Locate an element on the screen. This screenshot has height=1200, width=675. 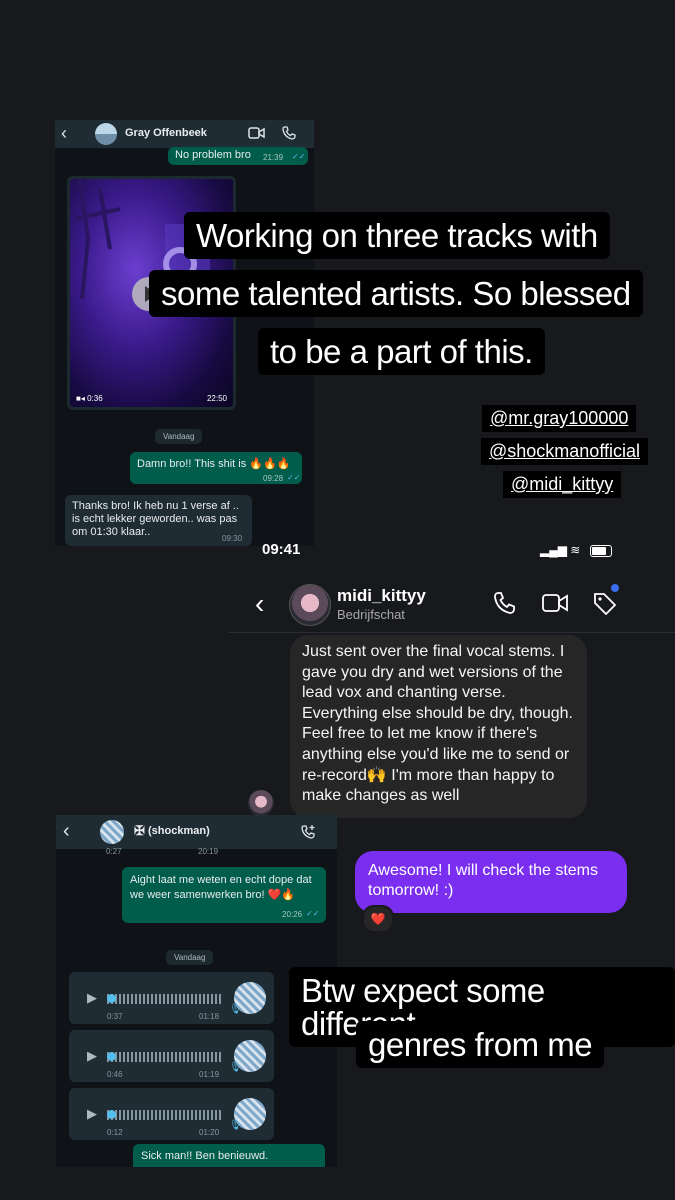
status-bar-time: 09:41 is located at coordinates (281, 549).